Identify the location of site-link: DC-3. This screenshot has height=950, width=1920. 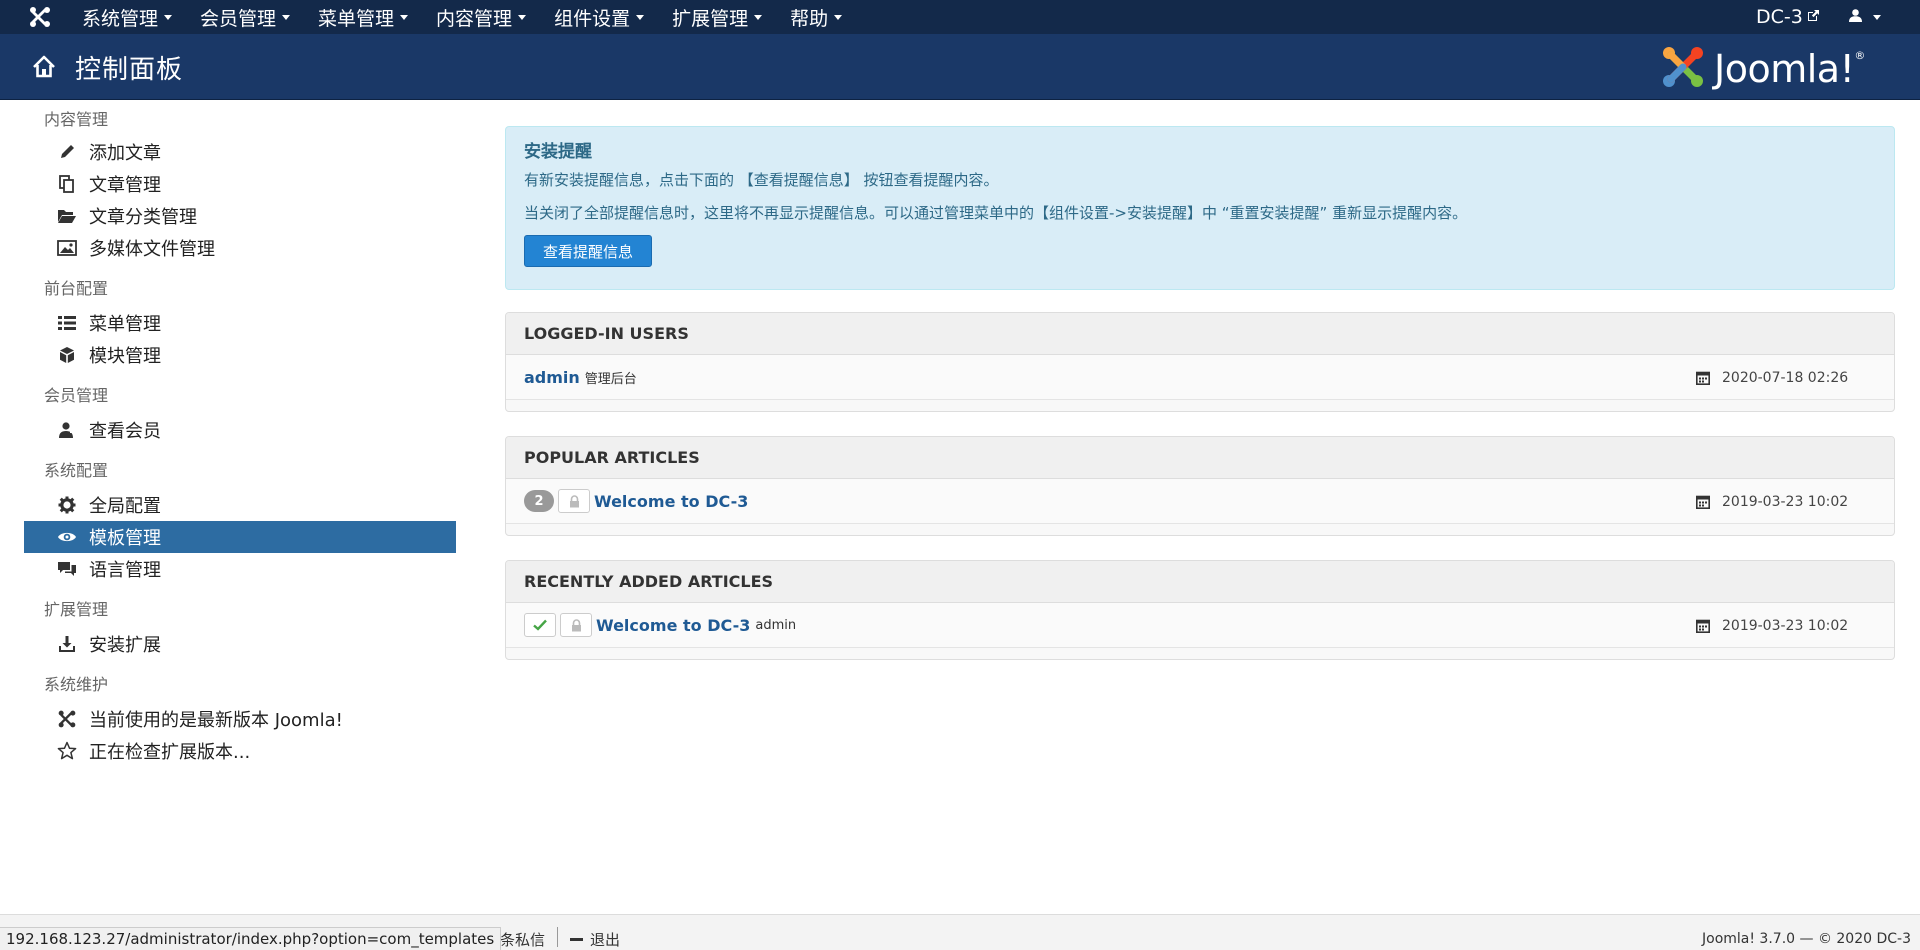
(1788, 17).